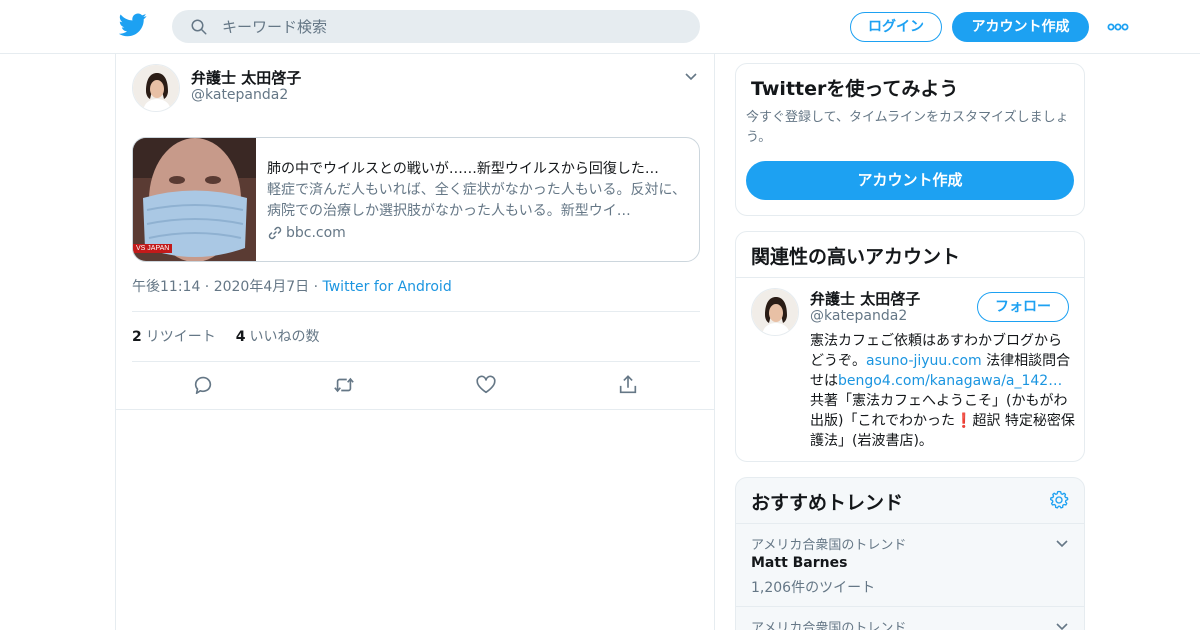 The height and width of the screenshot is (630, 1200). I want to click on tweet-stats: 2 リツイート 4 いいねの数, so click(226, 336).